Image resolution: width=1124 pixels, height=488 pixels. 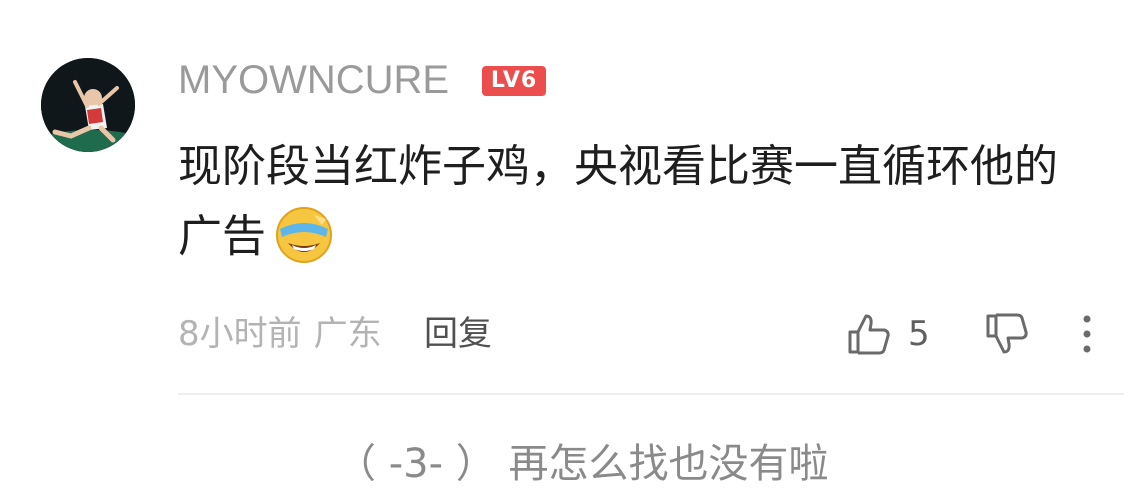 What do you see at coordinates (240, 334) in the screenshot?
I see `comment-time: 8小时前` at bounding box center [240, 334].